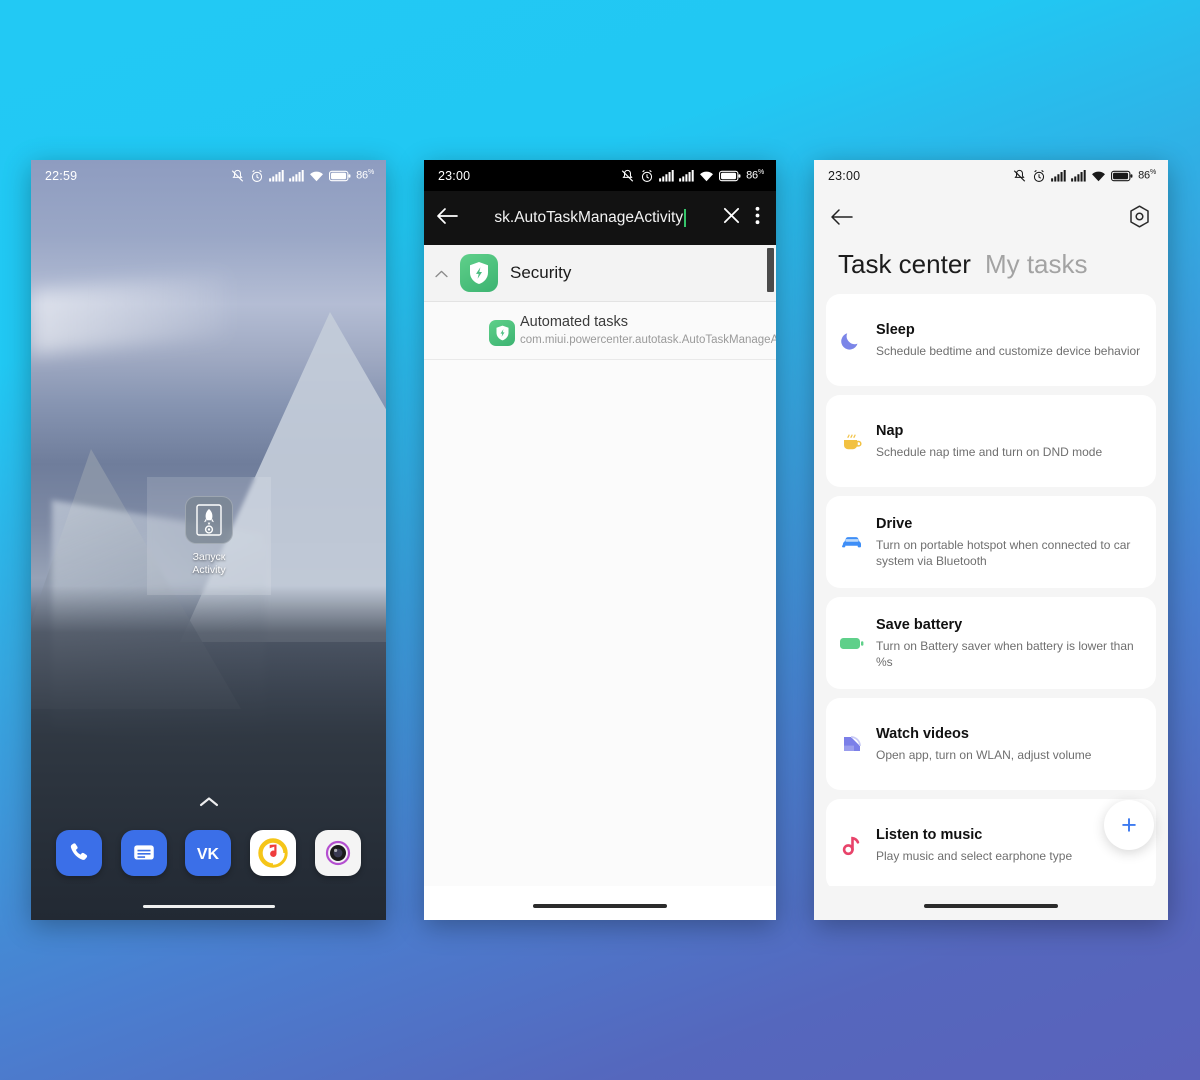 This screenshot has height=1080, width=1200. Describe the element at coordinates (895, 330) in the screenshot. I see `task-title: Sleep` at that location.